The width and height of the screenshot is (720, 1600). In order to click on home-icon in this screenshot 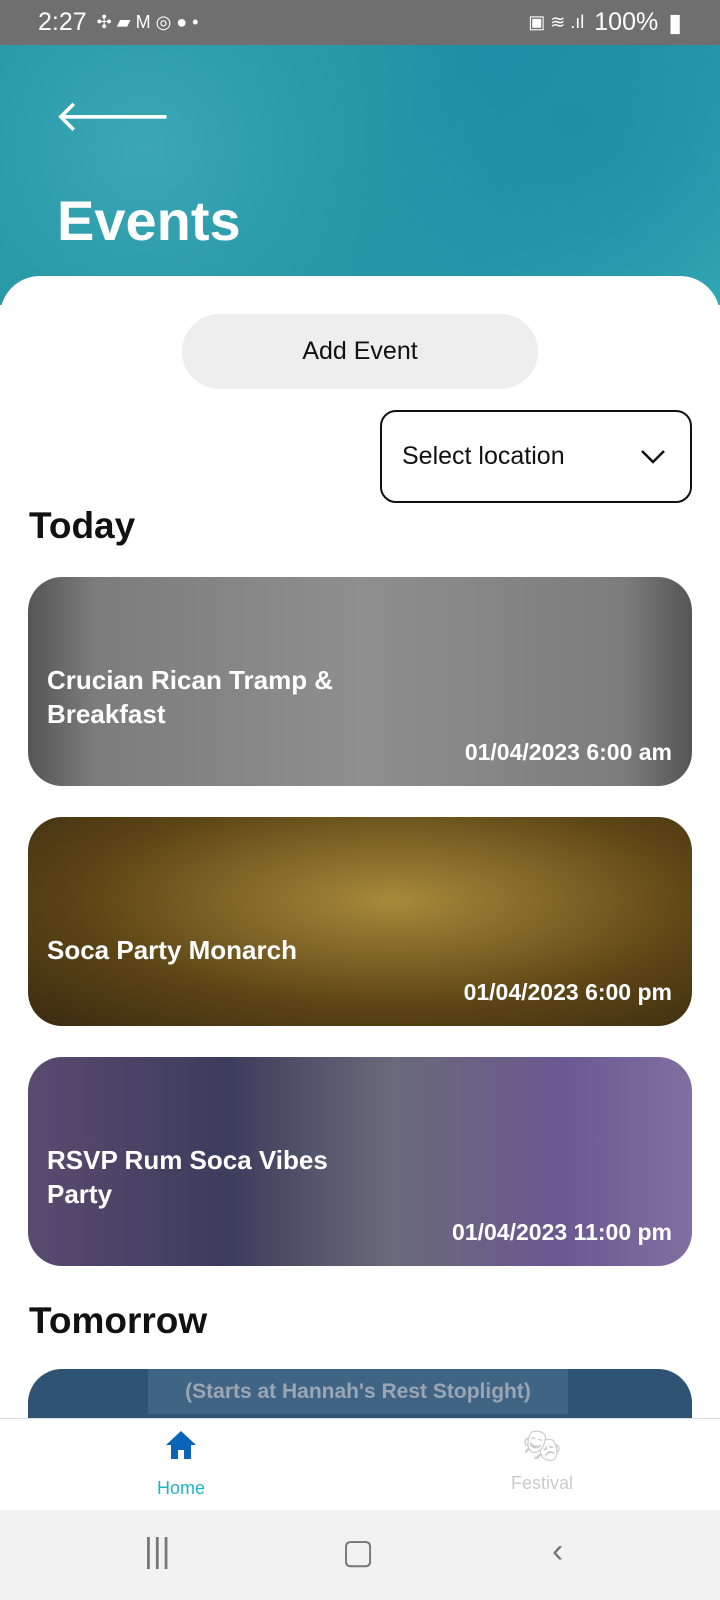, I will do `click(181, 1445)`.